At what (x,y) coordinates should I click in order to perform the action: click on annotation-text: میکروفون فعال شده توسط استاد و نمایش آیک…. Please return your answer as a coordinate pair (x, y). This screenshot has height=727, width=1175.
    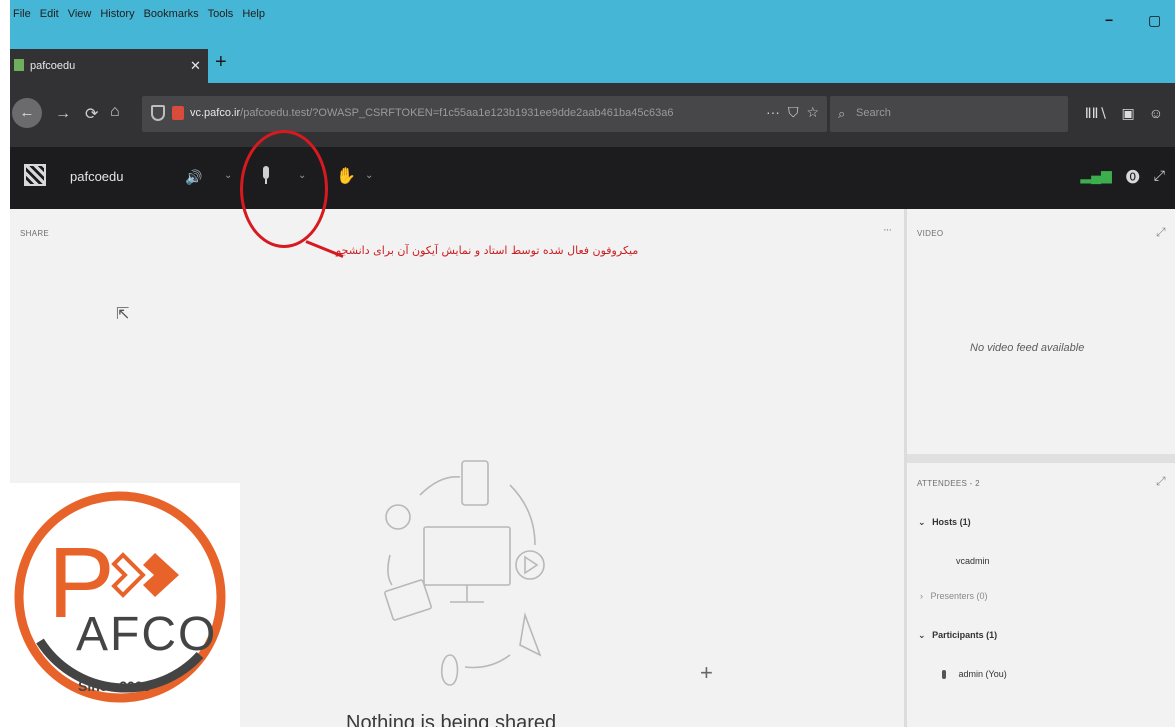
    Looking at the image, I should click on (487, 250).